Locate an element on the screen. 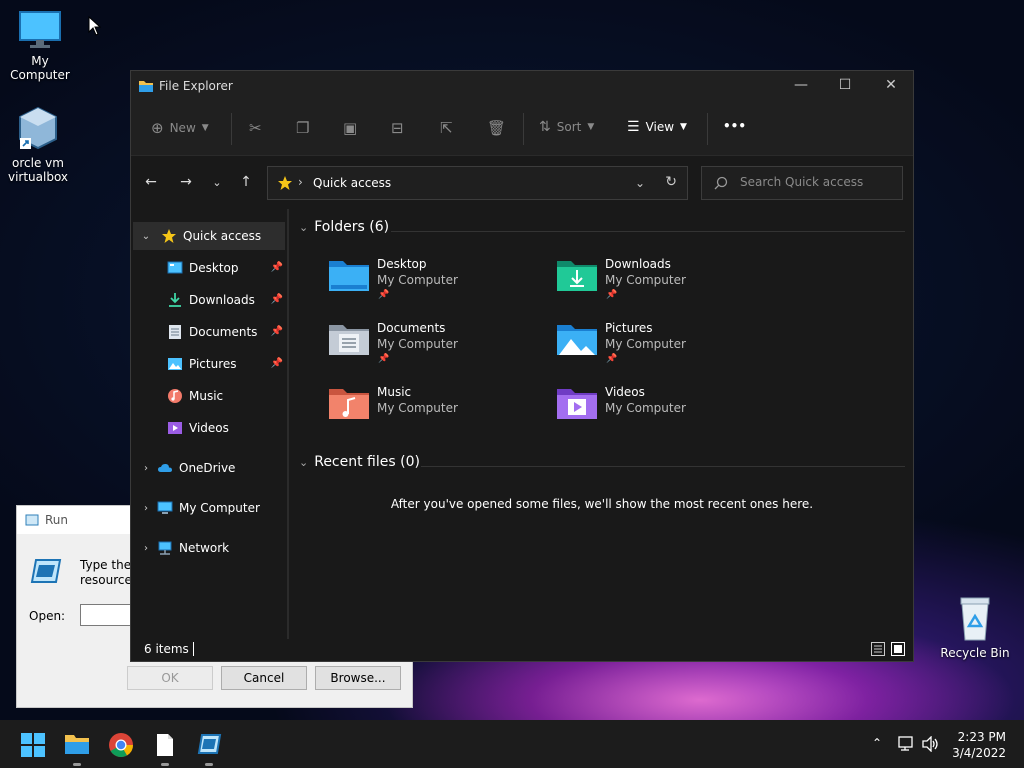  explorer-navbar: ← → ⌄ ↑ › Quick access ⌄ ↻ is located at coordinates (522, 182).